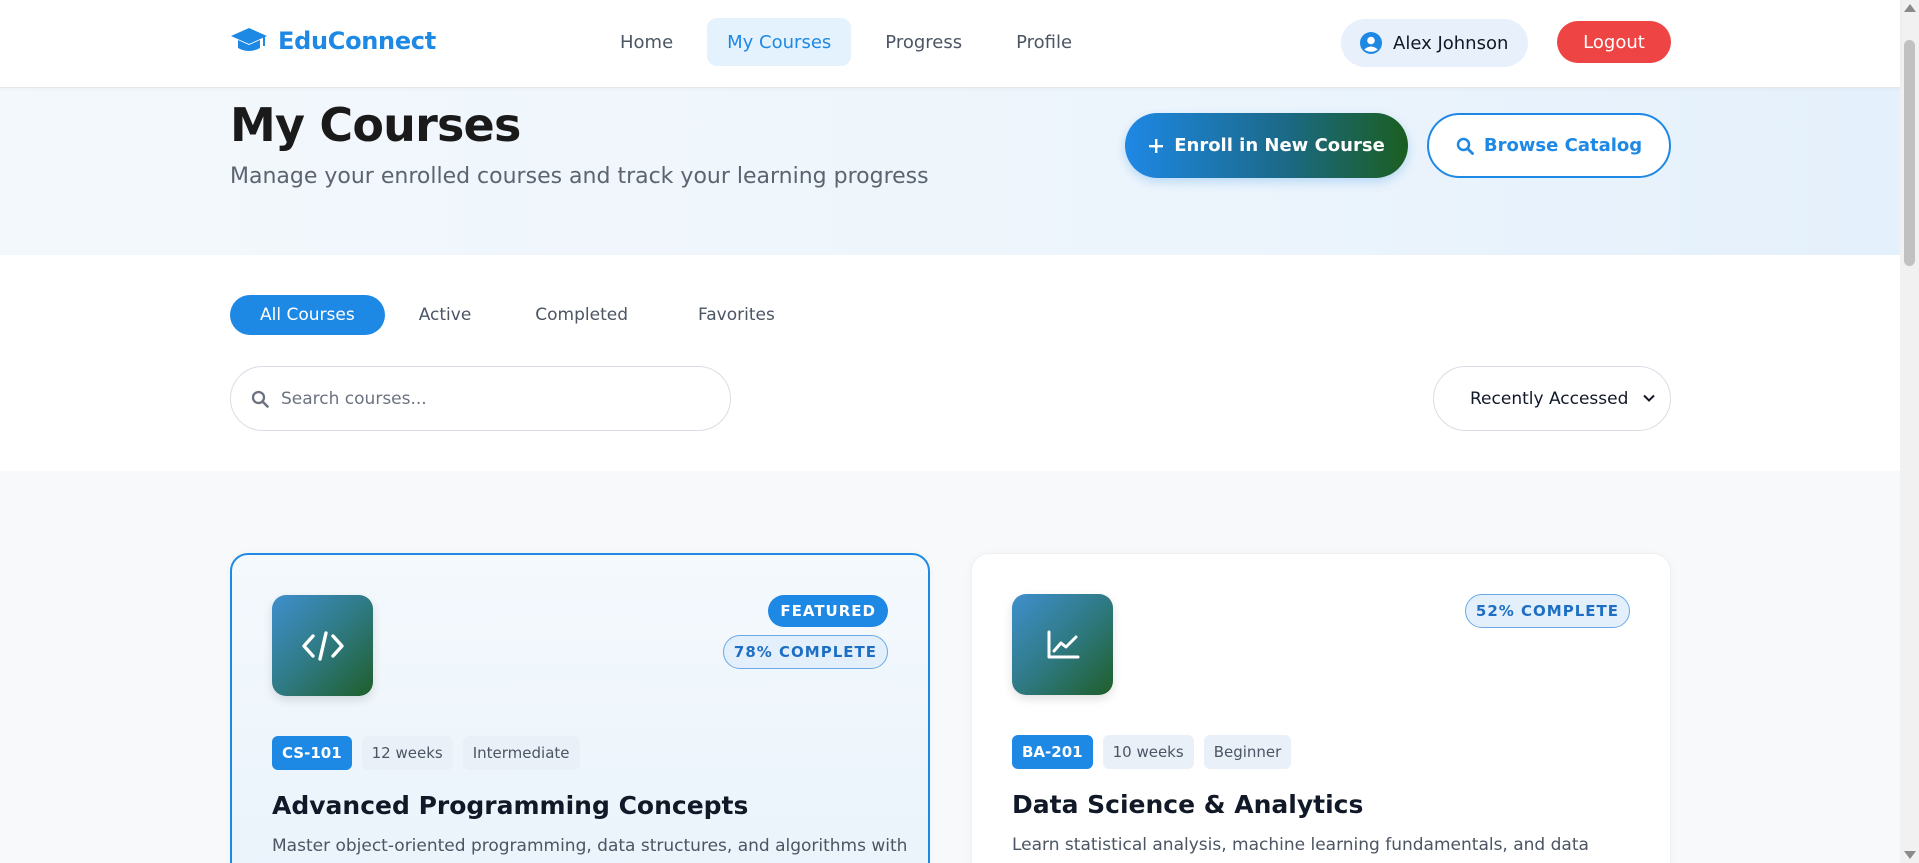 Image resolution: width=1919 pixels, height=863 pixels. I want to click on chevron-down-icon, so click(1649, 398).